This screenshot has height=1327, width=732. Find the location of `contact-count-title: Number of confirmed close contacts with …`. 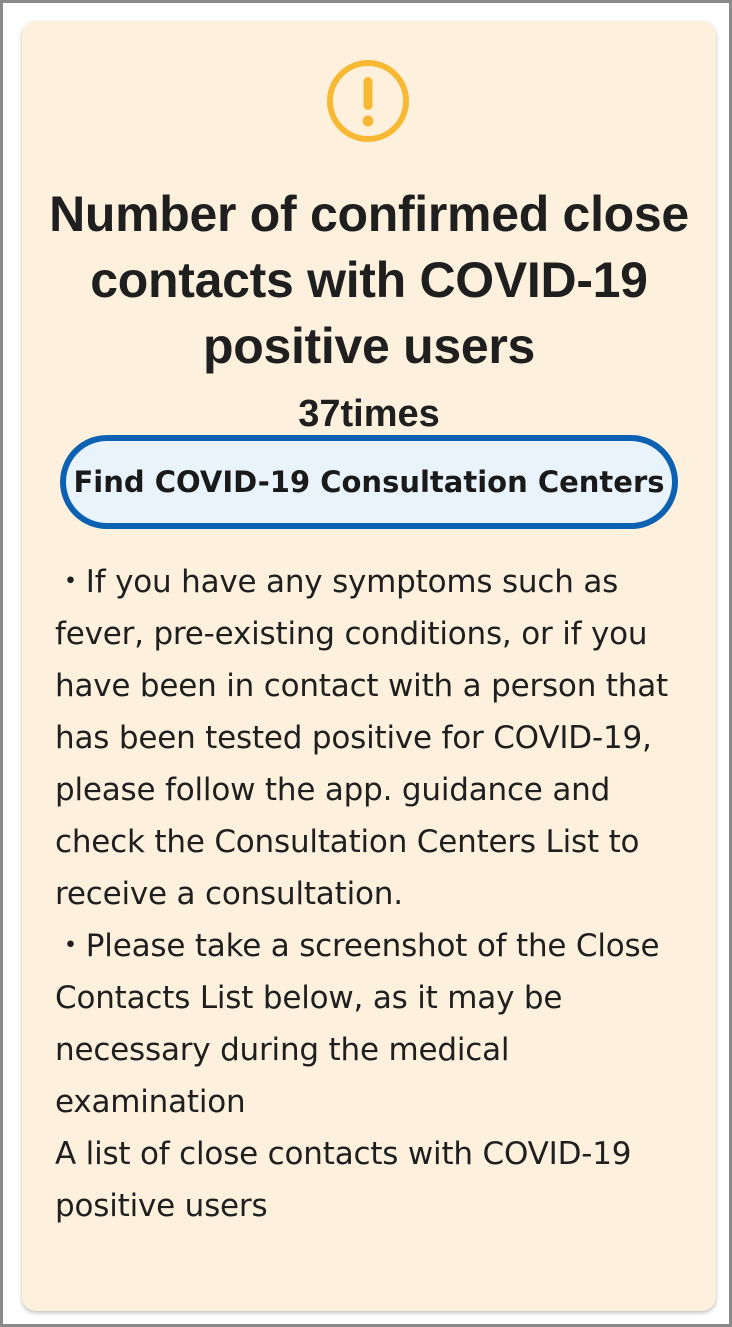

contact-count-title: Number of confirmed close contacts with … is located at coordinates (369, 280).